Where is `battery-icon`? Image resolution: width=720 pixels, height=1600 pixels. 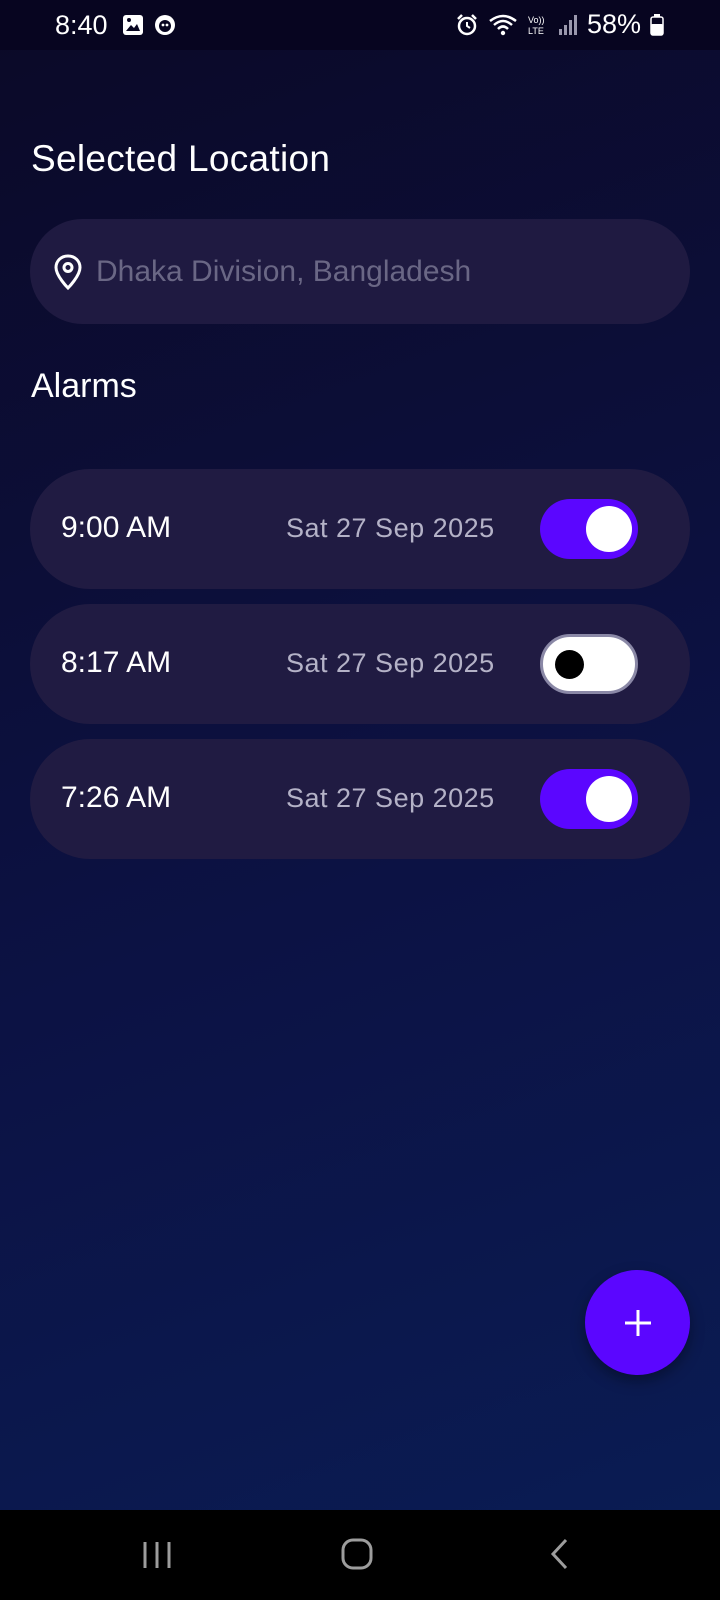
battery-icon is located at coordinates (657, 24).